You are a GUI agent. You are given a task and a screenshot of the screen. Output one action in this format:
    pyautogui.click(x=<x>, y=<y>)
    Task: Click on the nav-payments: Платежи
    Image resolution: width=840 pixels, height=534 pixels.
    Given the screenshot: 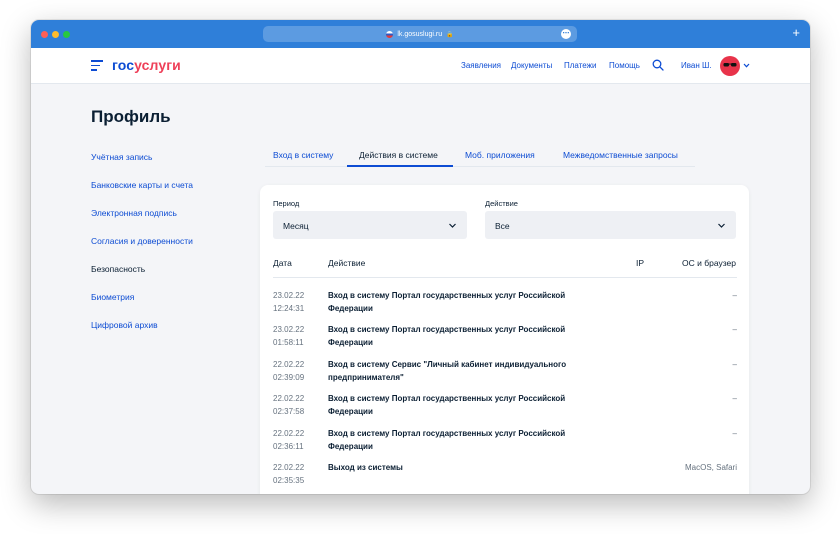 What is the action you would take?
    pyautogui.click(x=580, y=65)
    